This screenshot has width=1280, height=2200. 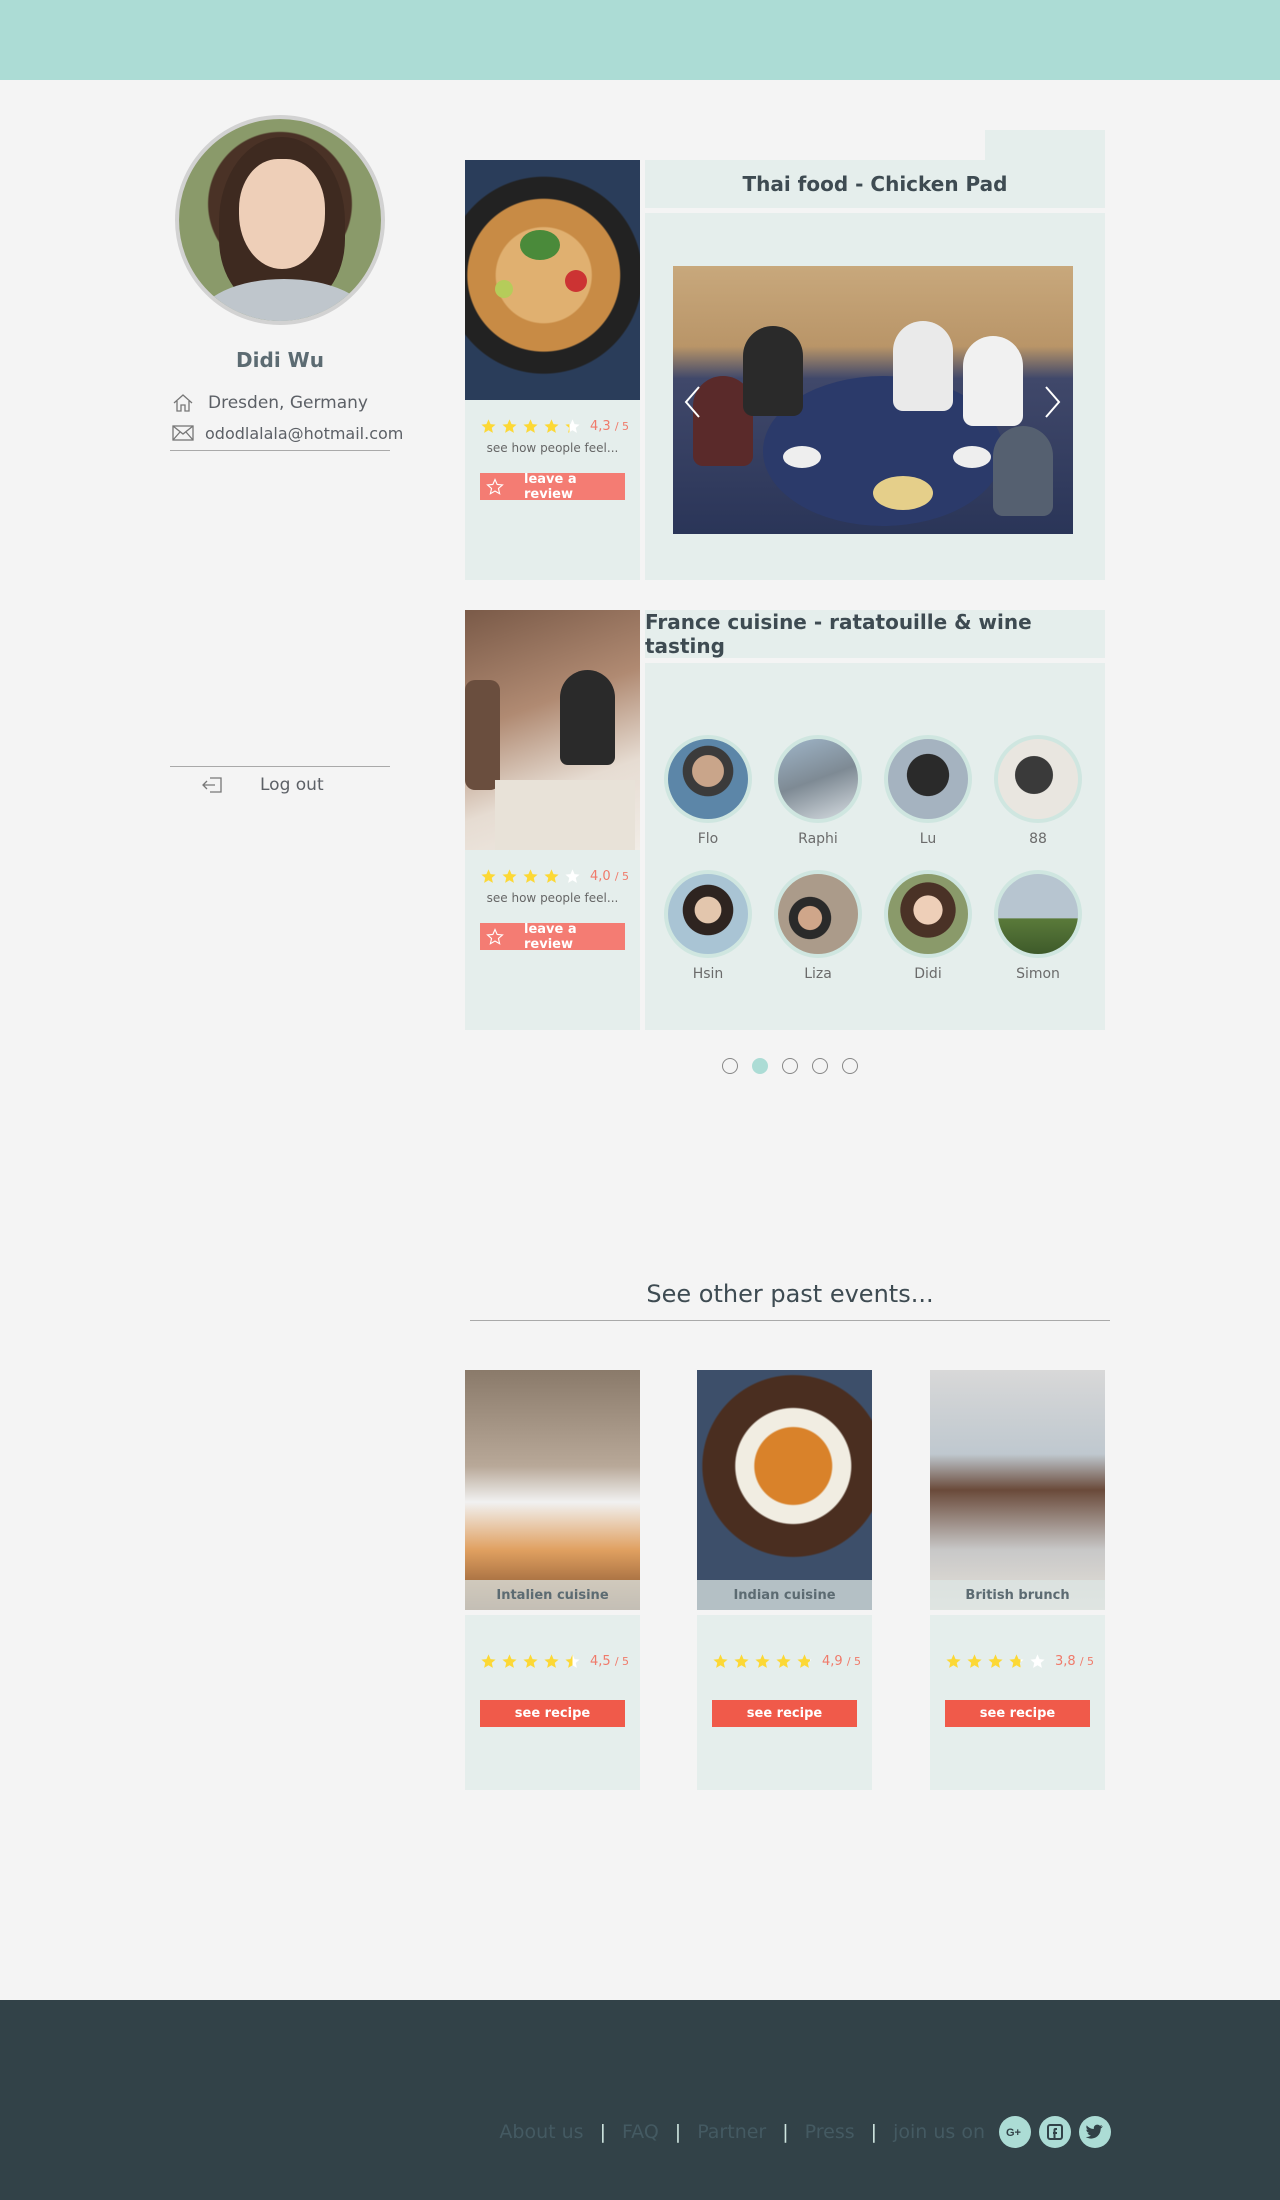 I want to click on member-name: Raphi, so click(x=818, y=839).